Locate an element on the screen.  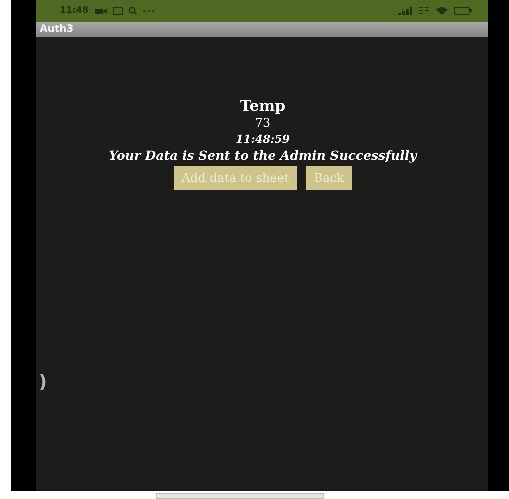
battery-icon is located at coordinates (463, 11).